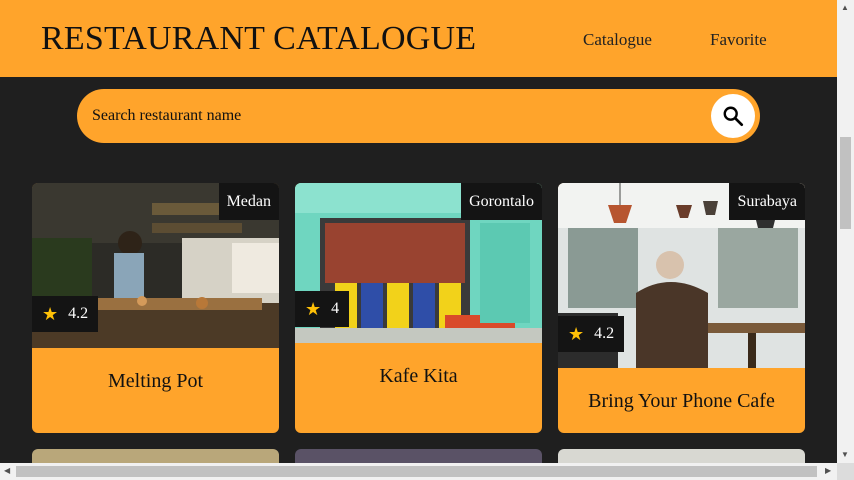 Image resolution: width=854 pixels, height=480 pixels. Describe the element at coordinates (845, 231) in the screenshot. I see `vertical-scrollbar: ▲ ▼` at that location.